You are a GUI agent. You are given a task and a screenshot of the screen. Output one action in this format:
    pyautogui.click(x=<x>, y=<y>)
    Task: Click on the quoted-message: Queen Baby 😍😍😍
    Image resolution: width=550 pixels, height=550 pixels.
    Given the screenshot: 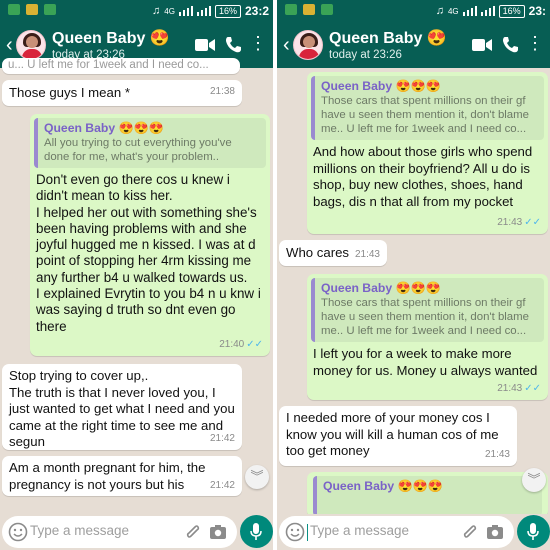 What is the action you would take?
    pyautogui.click(x=427, y=496)
    